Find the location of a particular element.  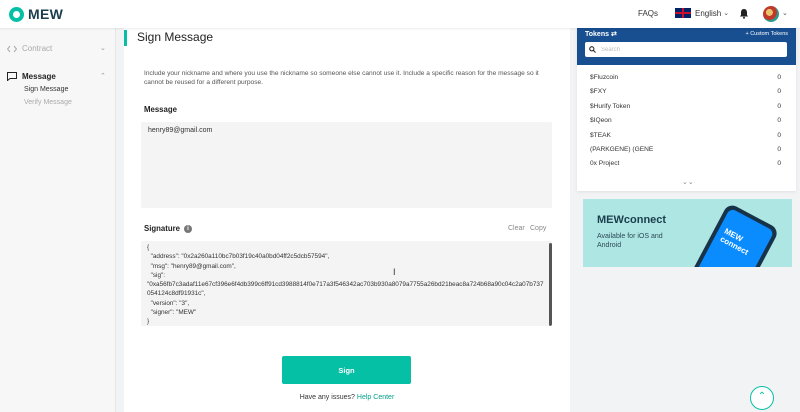

sidebar-item-contract: Contract is located at coordinates (29, 48).